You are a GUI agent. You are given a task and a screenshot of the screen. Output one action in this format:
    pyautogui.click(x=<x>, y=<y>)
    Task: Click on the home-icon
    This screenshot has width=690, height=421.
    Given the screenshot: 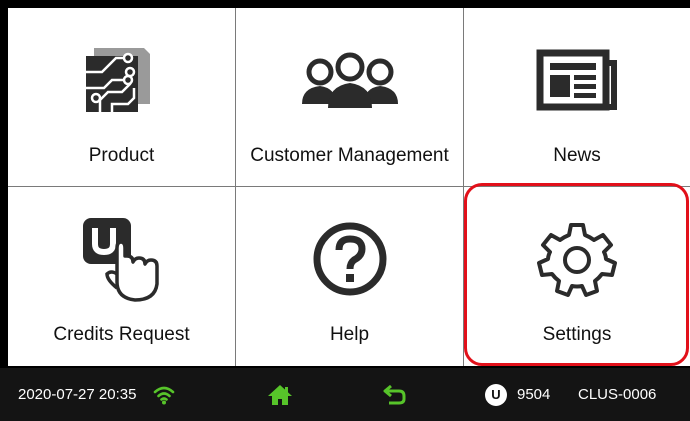 What is the action you would take?
    pyautogui.click(x=280, y=394)
    